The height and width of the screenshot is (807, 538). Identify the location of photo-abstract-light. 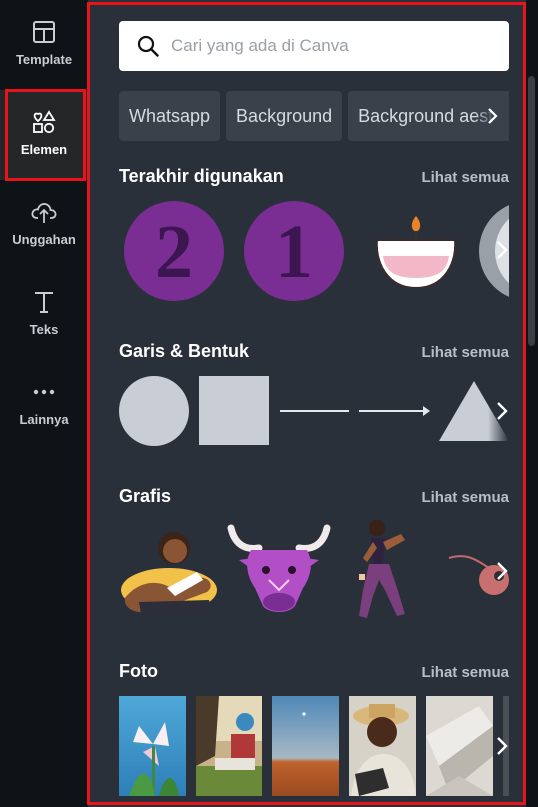
(459, 746).